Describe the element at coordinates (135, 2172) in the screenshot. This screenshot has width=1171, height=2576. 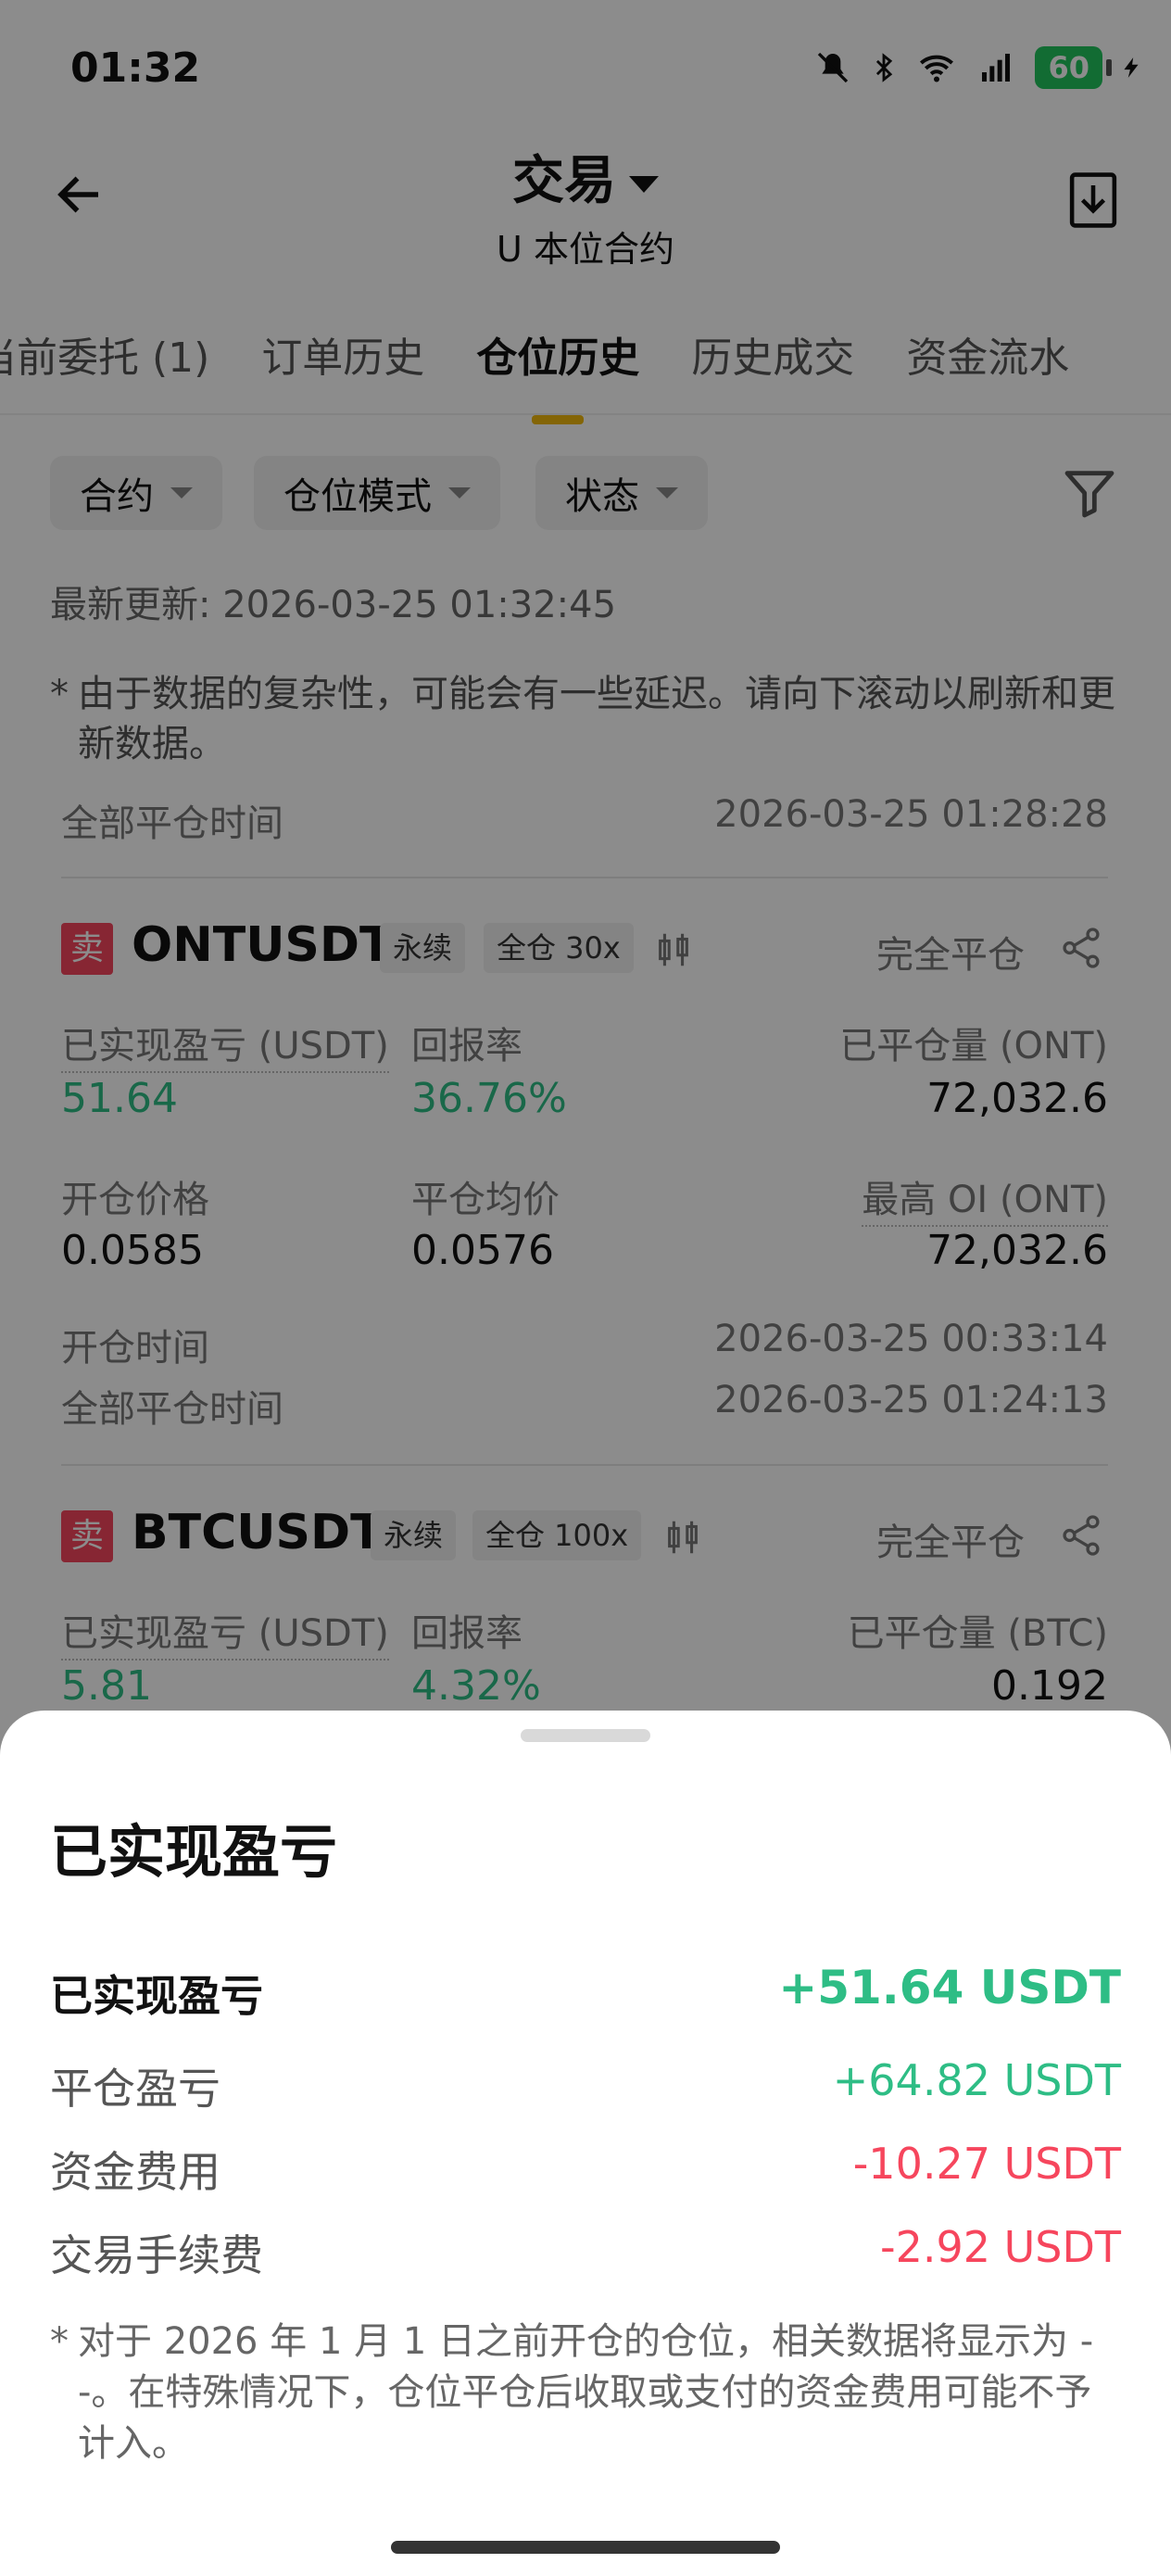
I see `funding-fee-row-label: 资金费用` at that location.